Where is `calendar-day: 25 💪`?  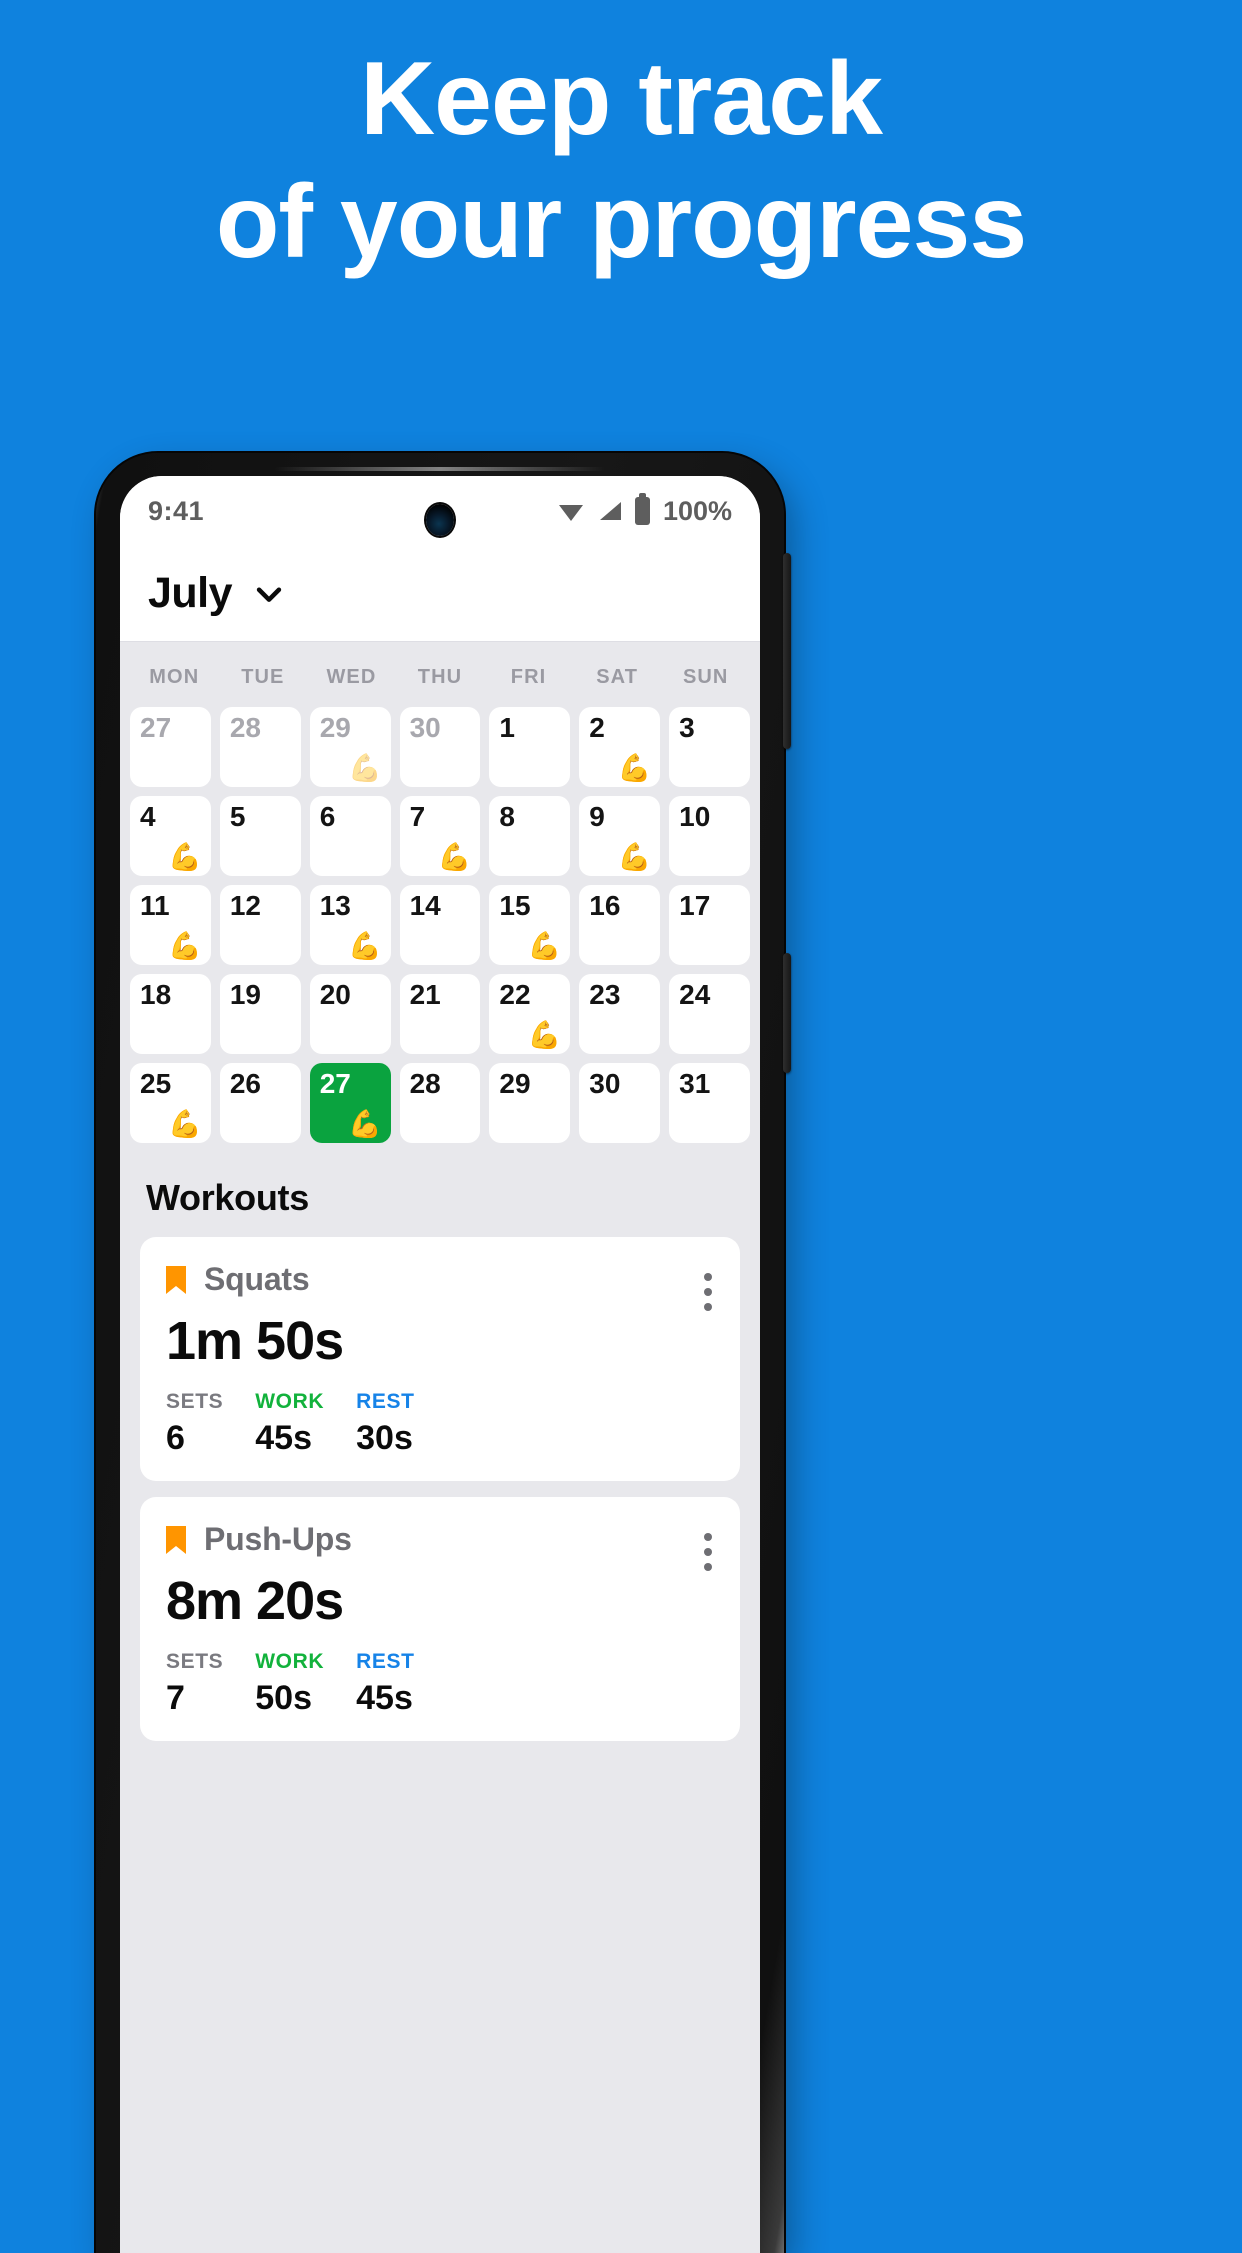 calendar-day: 25 💪 is located at coordinates (170, 1103).